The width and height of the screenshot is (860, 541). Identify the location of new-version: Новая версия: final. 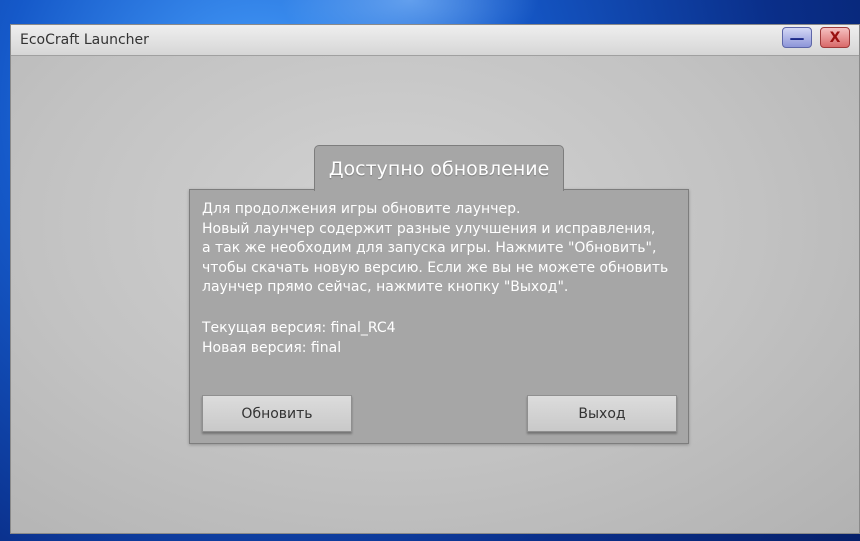
(272, 347).